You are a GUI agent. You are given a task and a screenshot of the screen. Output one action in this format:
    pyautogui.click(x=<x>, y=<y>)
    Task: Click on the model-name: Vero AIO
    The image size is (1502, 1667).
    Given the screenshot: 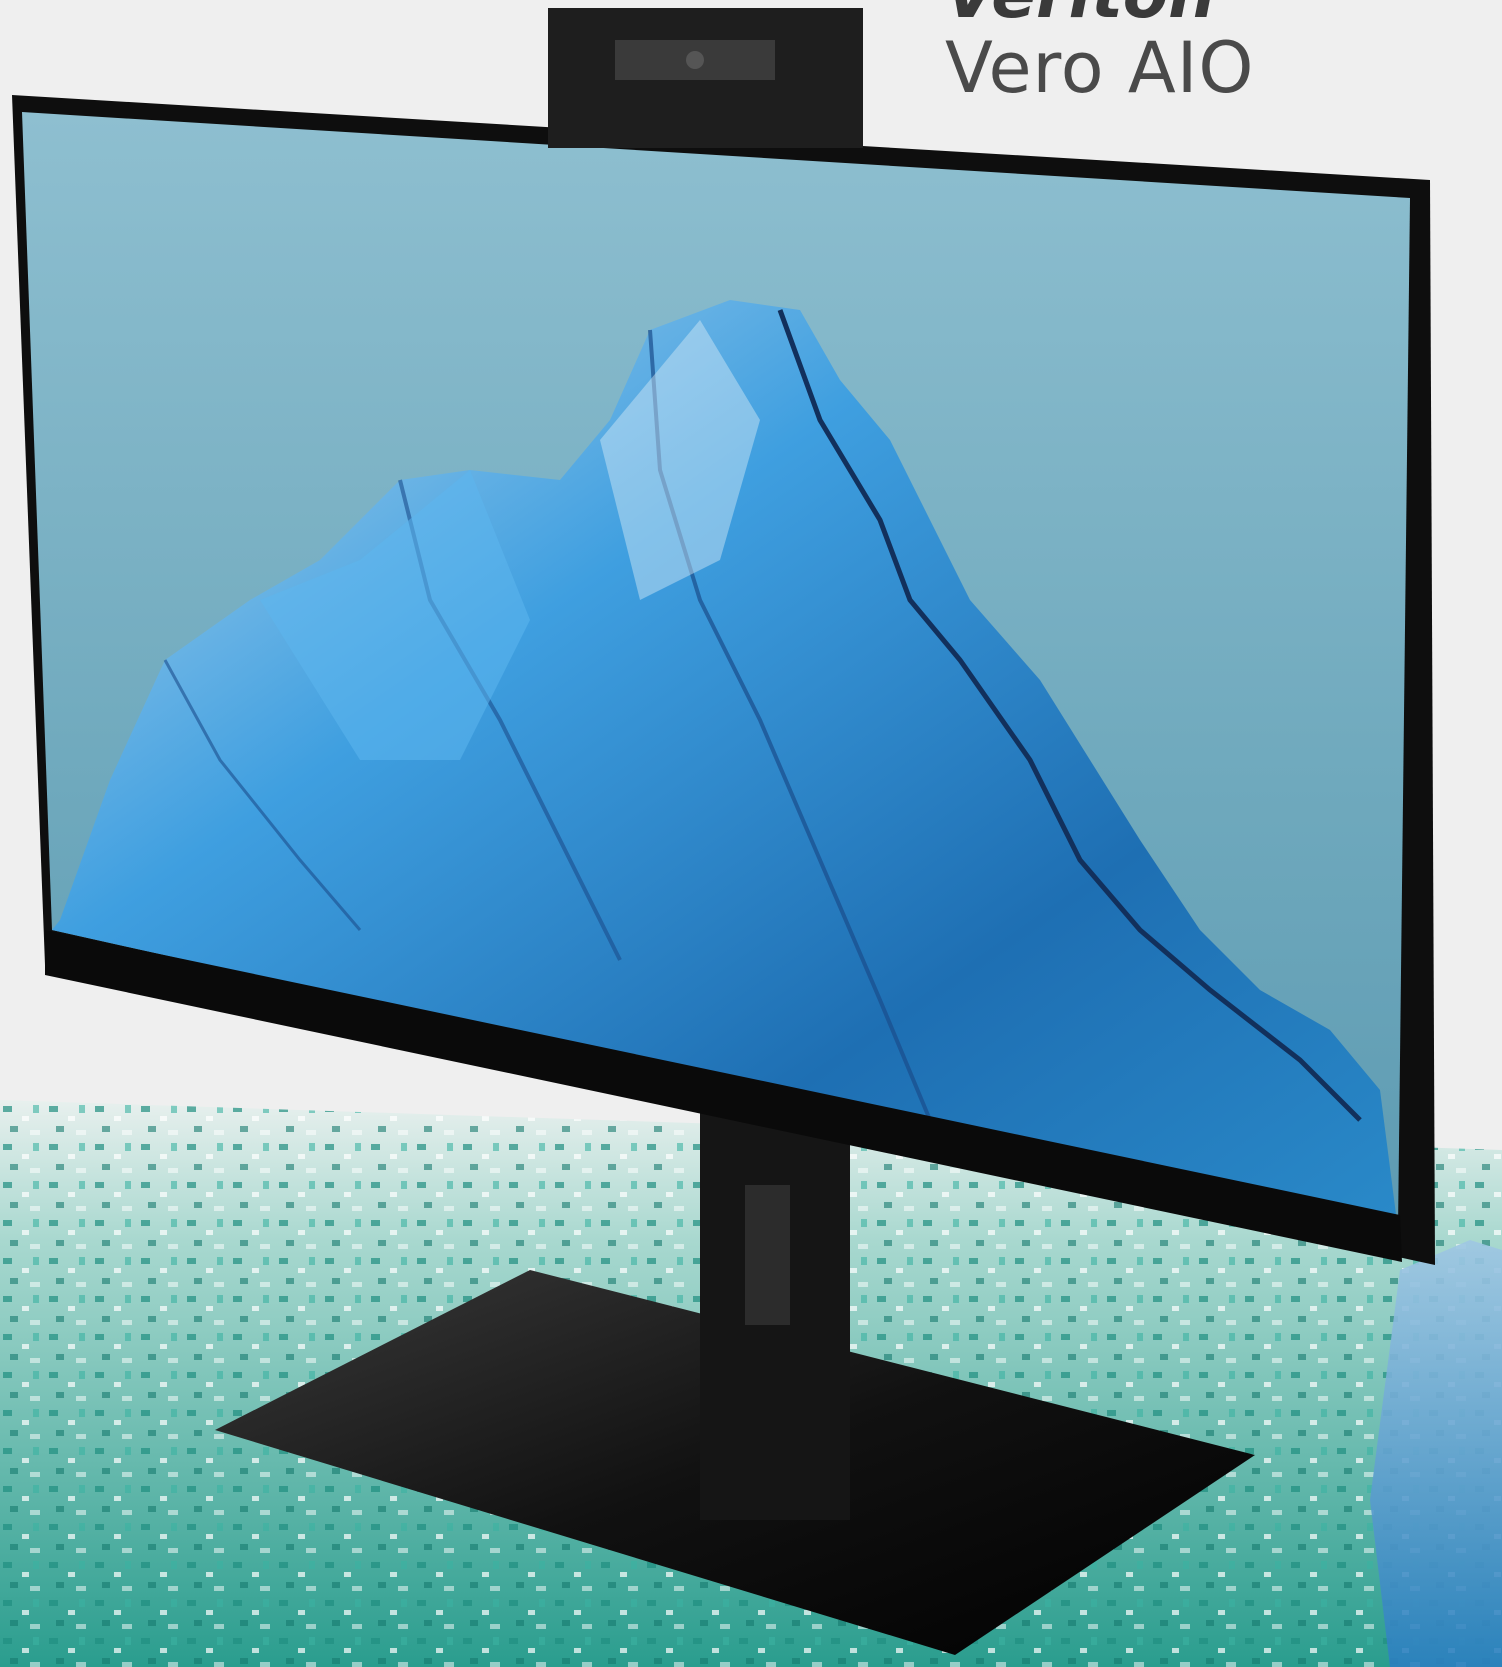 What is the action you would take?
    pyautogui.click(x=1100, y=68)
    